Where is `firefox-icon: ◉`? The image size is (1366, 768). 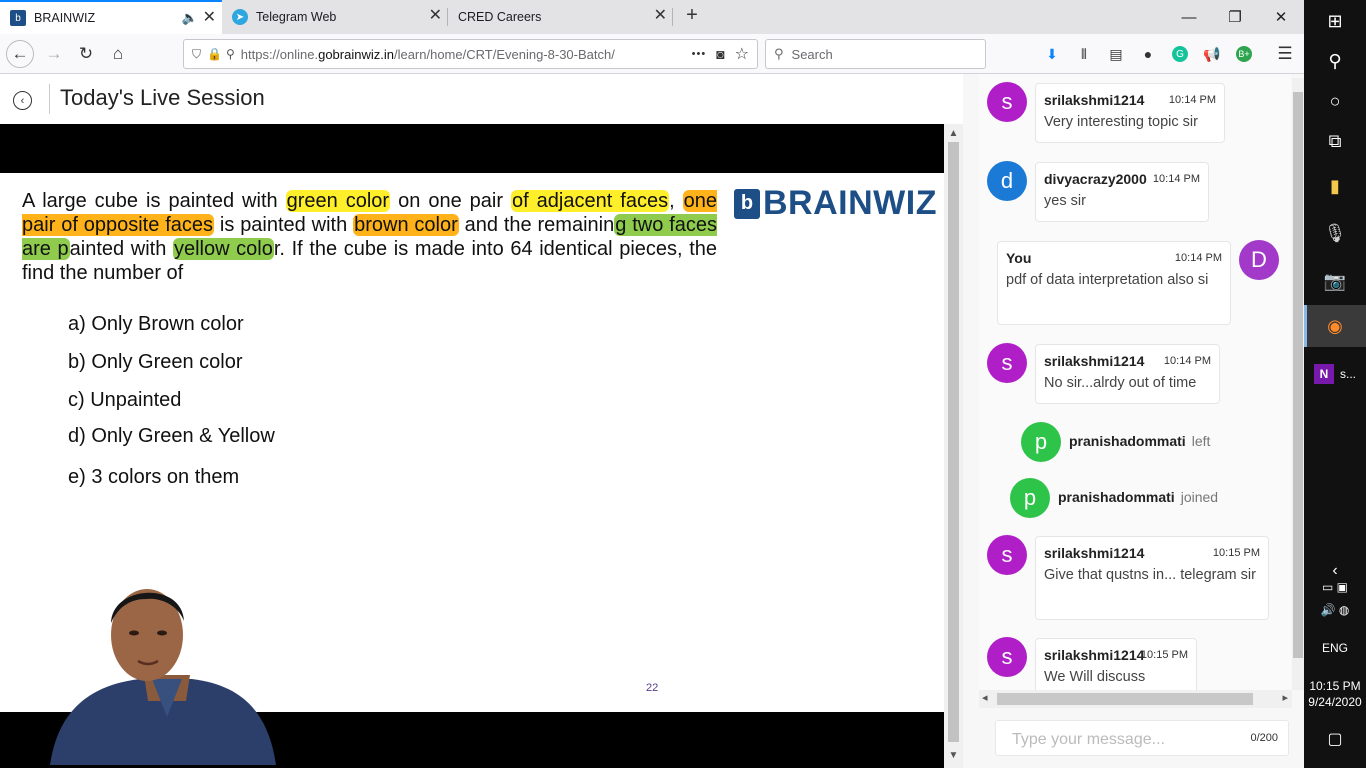 firefox-icon: ◉ is located at coordinates (1335, 326).